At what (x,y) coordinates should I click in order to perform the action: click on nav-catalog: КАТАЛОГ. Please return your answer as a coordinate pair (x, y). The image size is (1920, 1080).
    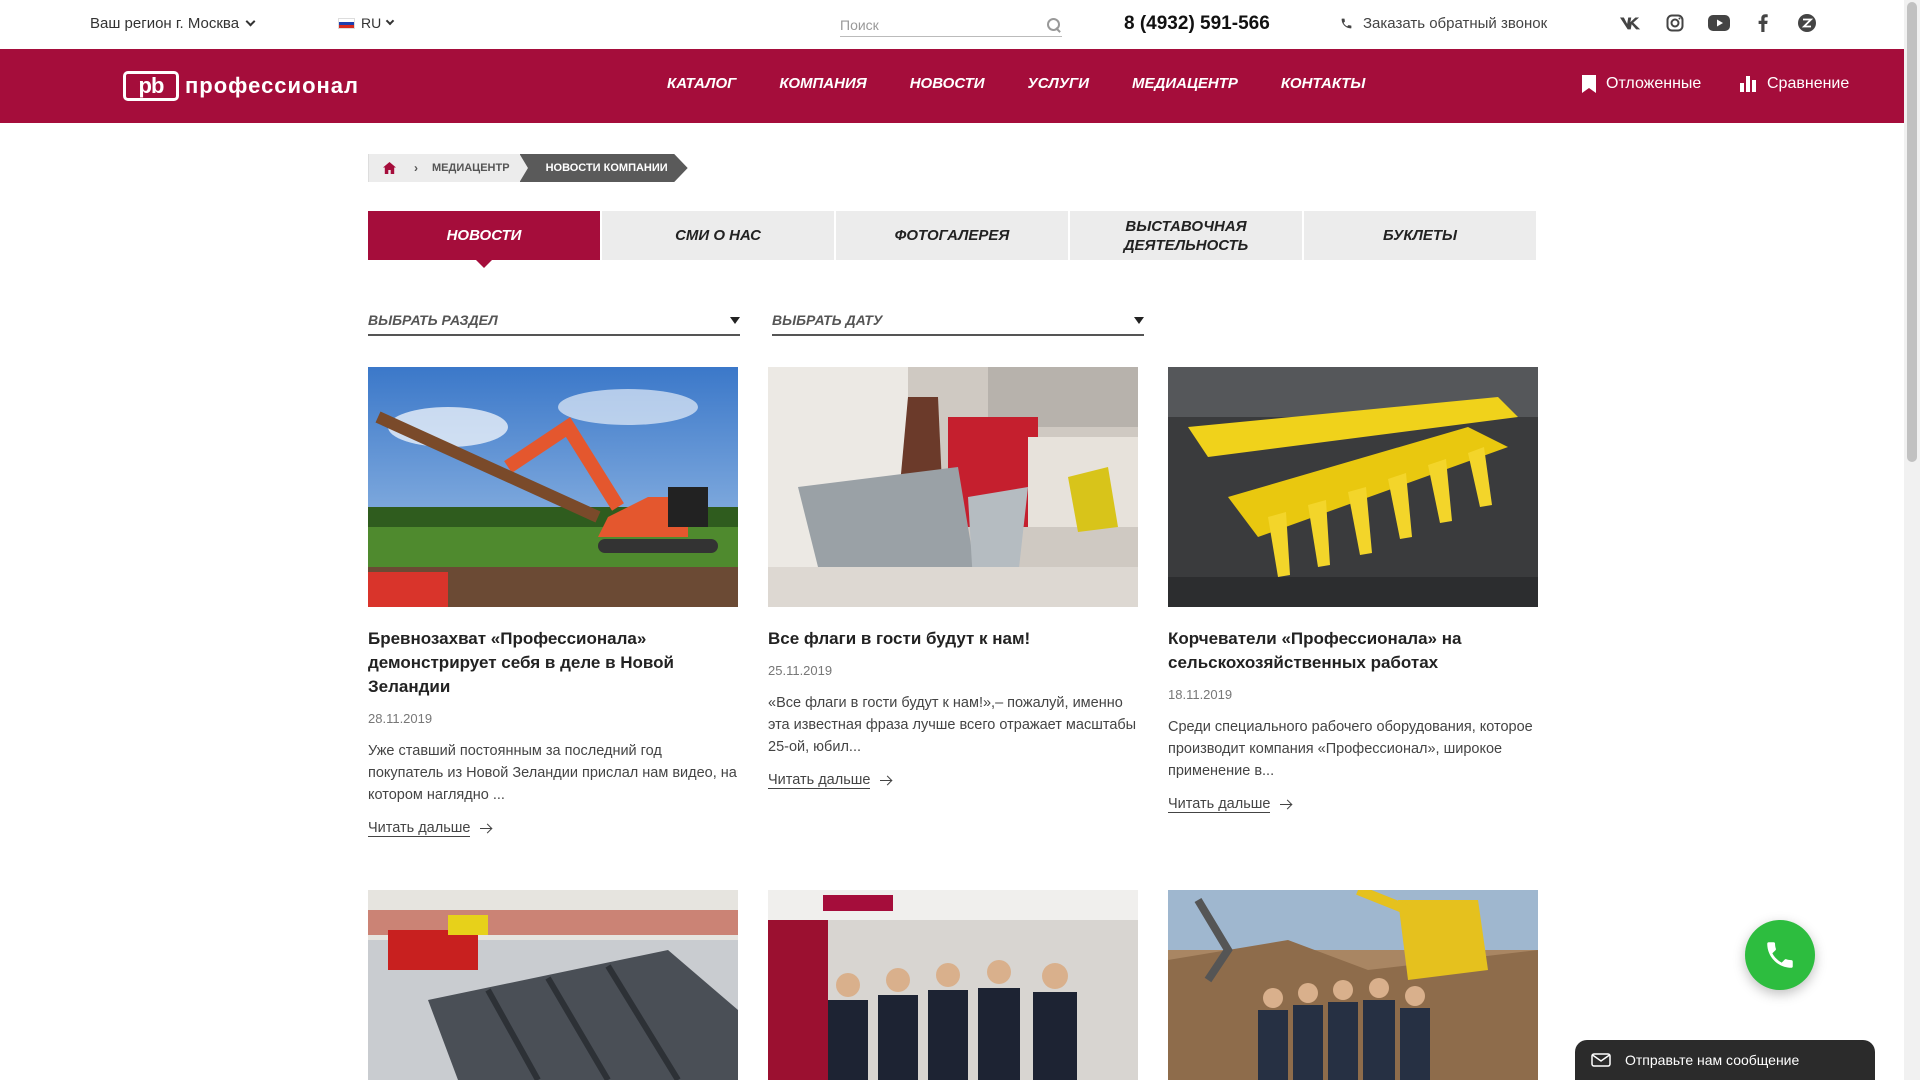
    Looking at the image, I should click on (701, 83).